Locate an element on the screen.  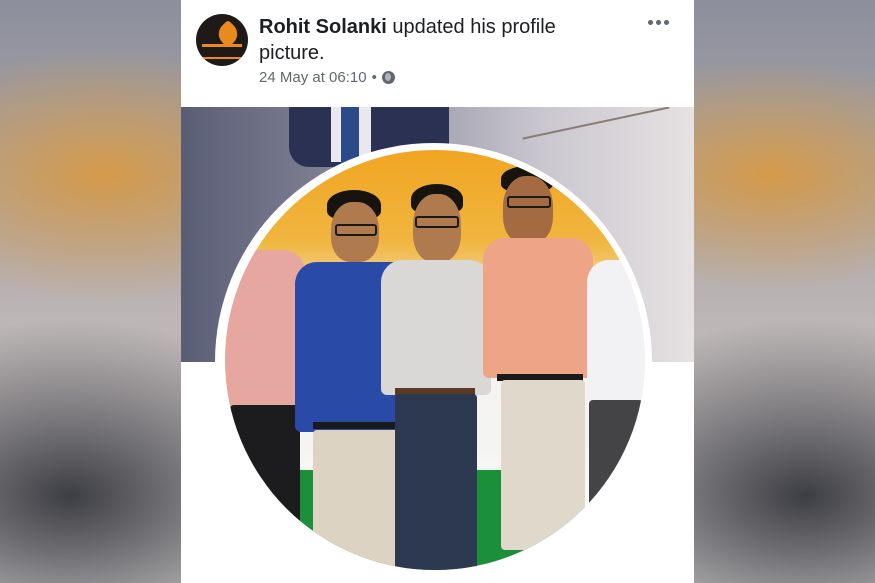
author-avatar is located at coordinates (222, 40).